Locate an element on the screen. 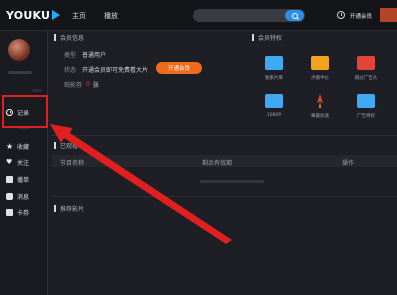 This screenshot has height=295, width=397. open-vip-link: 开通会员 is located at coordinates (361, 16).